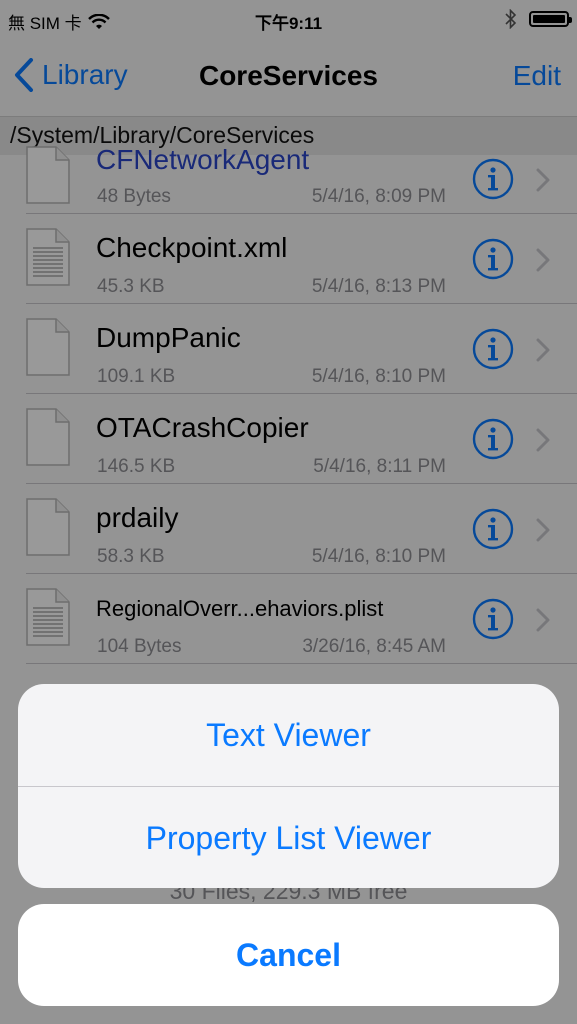  I want to click on cancel-button: Cancel, so click(288, 955).